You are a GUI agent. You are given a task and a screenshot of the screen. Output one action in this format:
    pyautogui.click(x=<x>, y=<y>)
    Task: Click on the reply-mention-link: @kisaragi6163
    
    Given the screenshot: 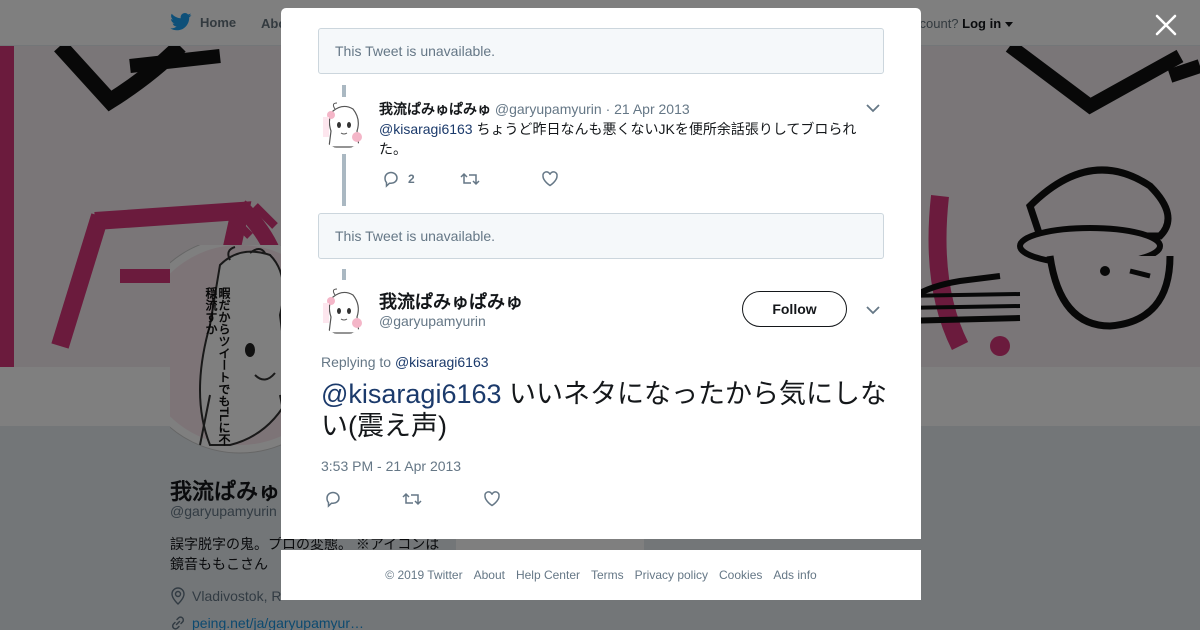 What is the action you would take?
    pyautogui.click(x=426, y=129)
    